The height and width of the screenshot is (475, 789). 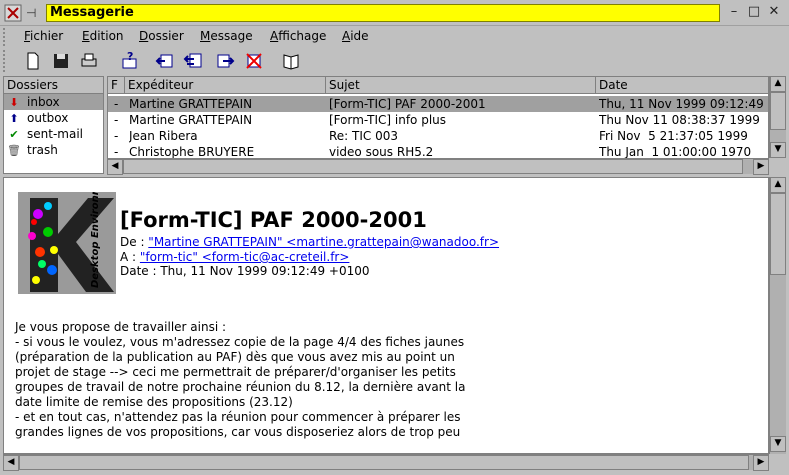 What do you see at coordinates (42, 150) in the screenshot?
I see `folder-label: trash` at bounding box center [42, 150].